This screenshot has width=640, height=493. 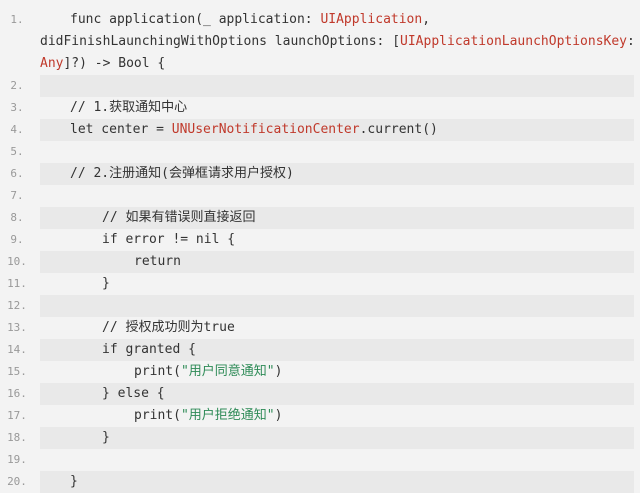 What do you see at coordinates (168, 327) in the screenshot?
I see `code-token: // 授权成功则为true` at bounding box center [168, 327].